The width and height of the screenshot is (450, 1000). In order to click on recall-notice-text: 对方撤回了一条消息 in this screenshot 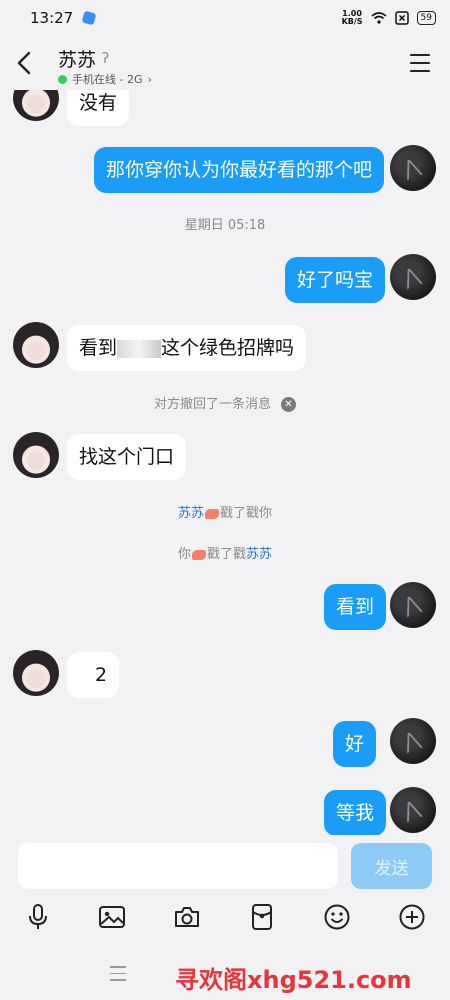, I will do `click(212, 404)`.